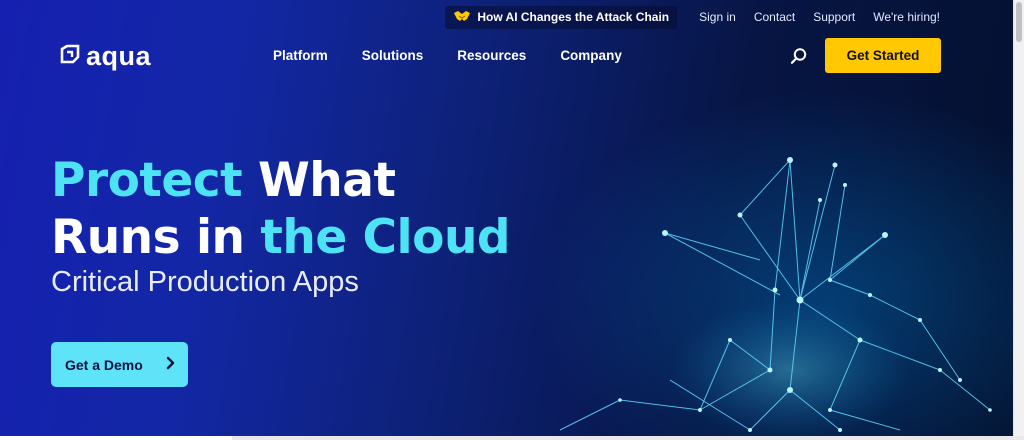  What do you see at coordinates (1019, 22) in the screenshot?
I see `scrollbar-thumb` at bounding box center [1019, 22].